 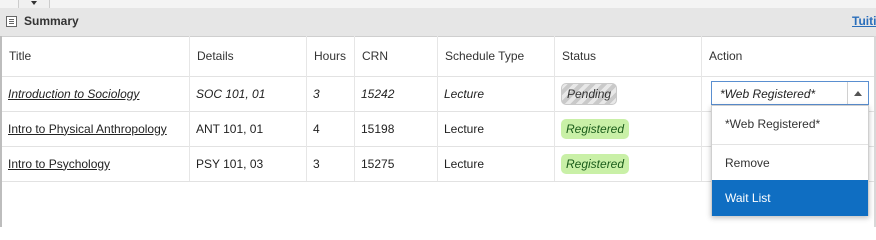 I want to click on action-select-value: *Web Registered*, so click(x=768, y=94).